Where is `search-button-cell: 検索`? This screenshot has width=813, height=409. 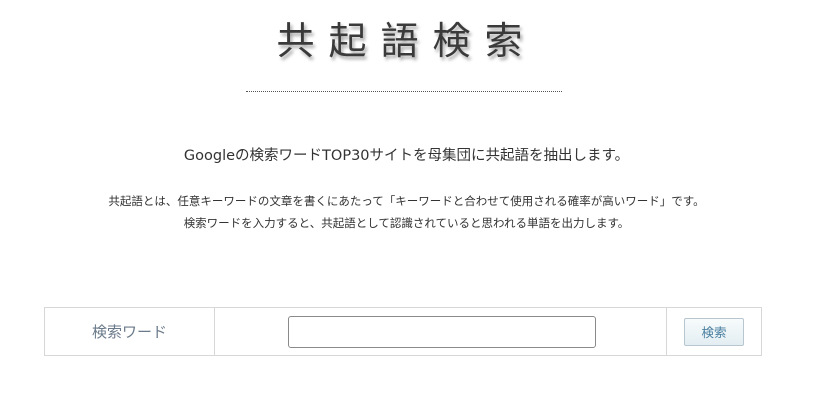
search-button-cell: 検索 is located at coordinates (714, 331).